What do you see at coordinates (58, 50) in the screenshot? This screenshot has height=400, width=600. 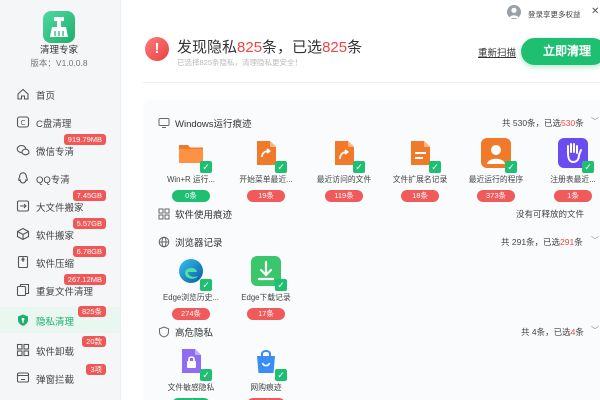 I see `app-name: 清理专家` at bounding box center [58, 50].